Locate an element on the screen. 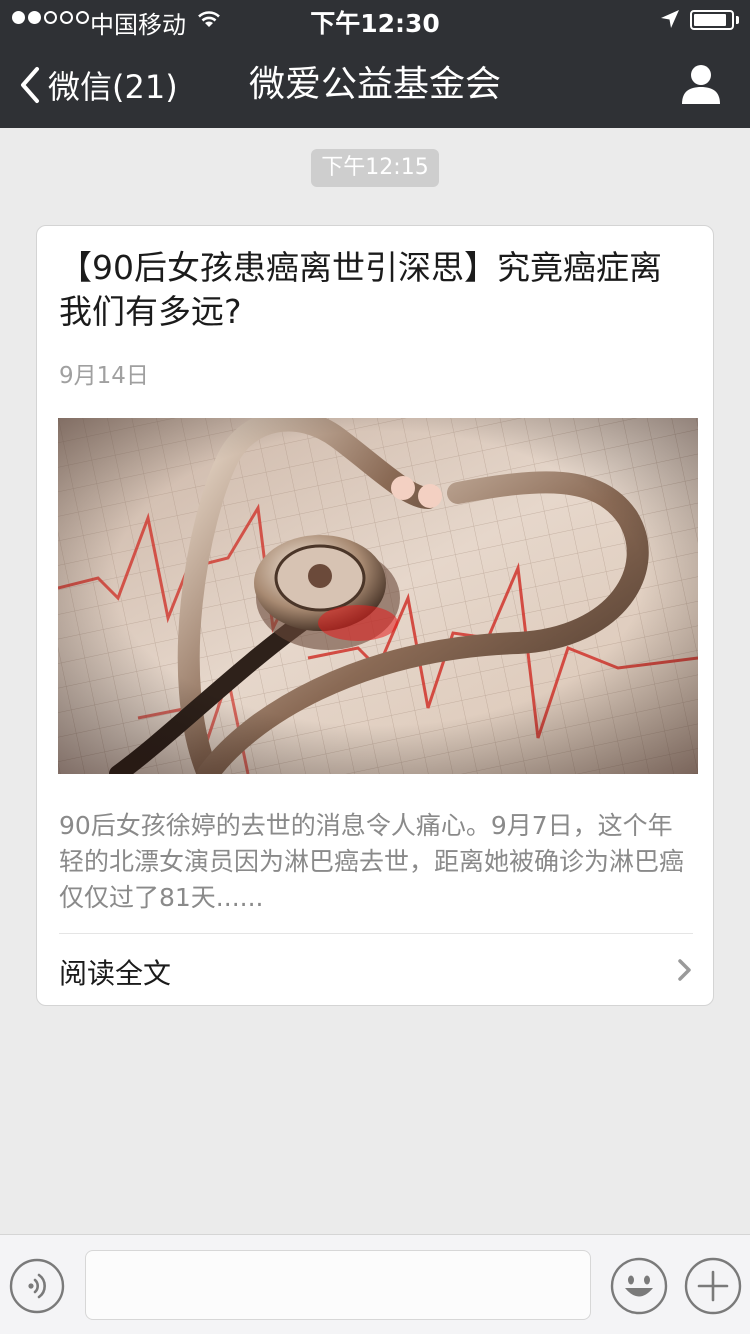 The image size is (750, 1334). add-more-button is located at coordinates (713, 1286).